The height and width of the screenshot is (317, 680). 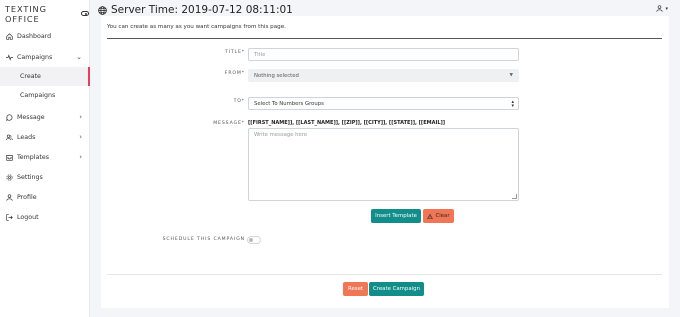 What do you see at coordinates (430, 216) in the screenshot?
I see `warning-icon` at bounding box center [430, 216].